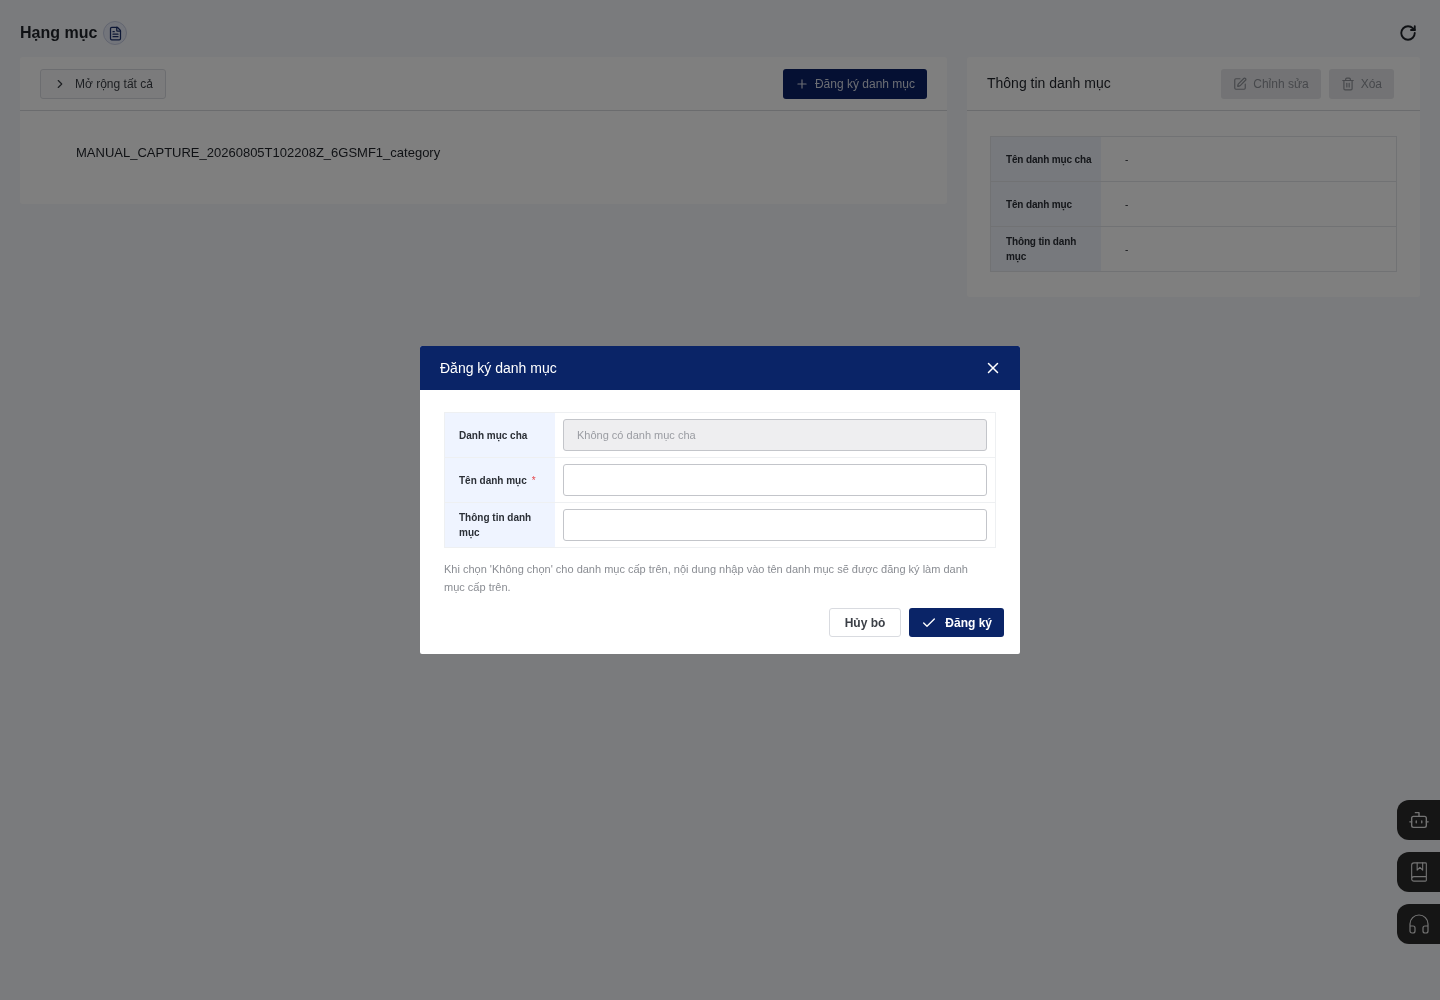 This screenshot has width=1440, height=1000. I want to click on headset-icon, so click(1418, 924).